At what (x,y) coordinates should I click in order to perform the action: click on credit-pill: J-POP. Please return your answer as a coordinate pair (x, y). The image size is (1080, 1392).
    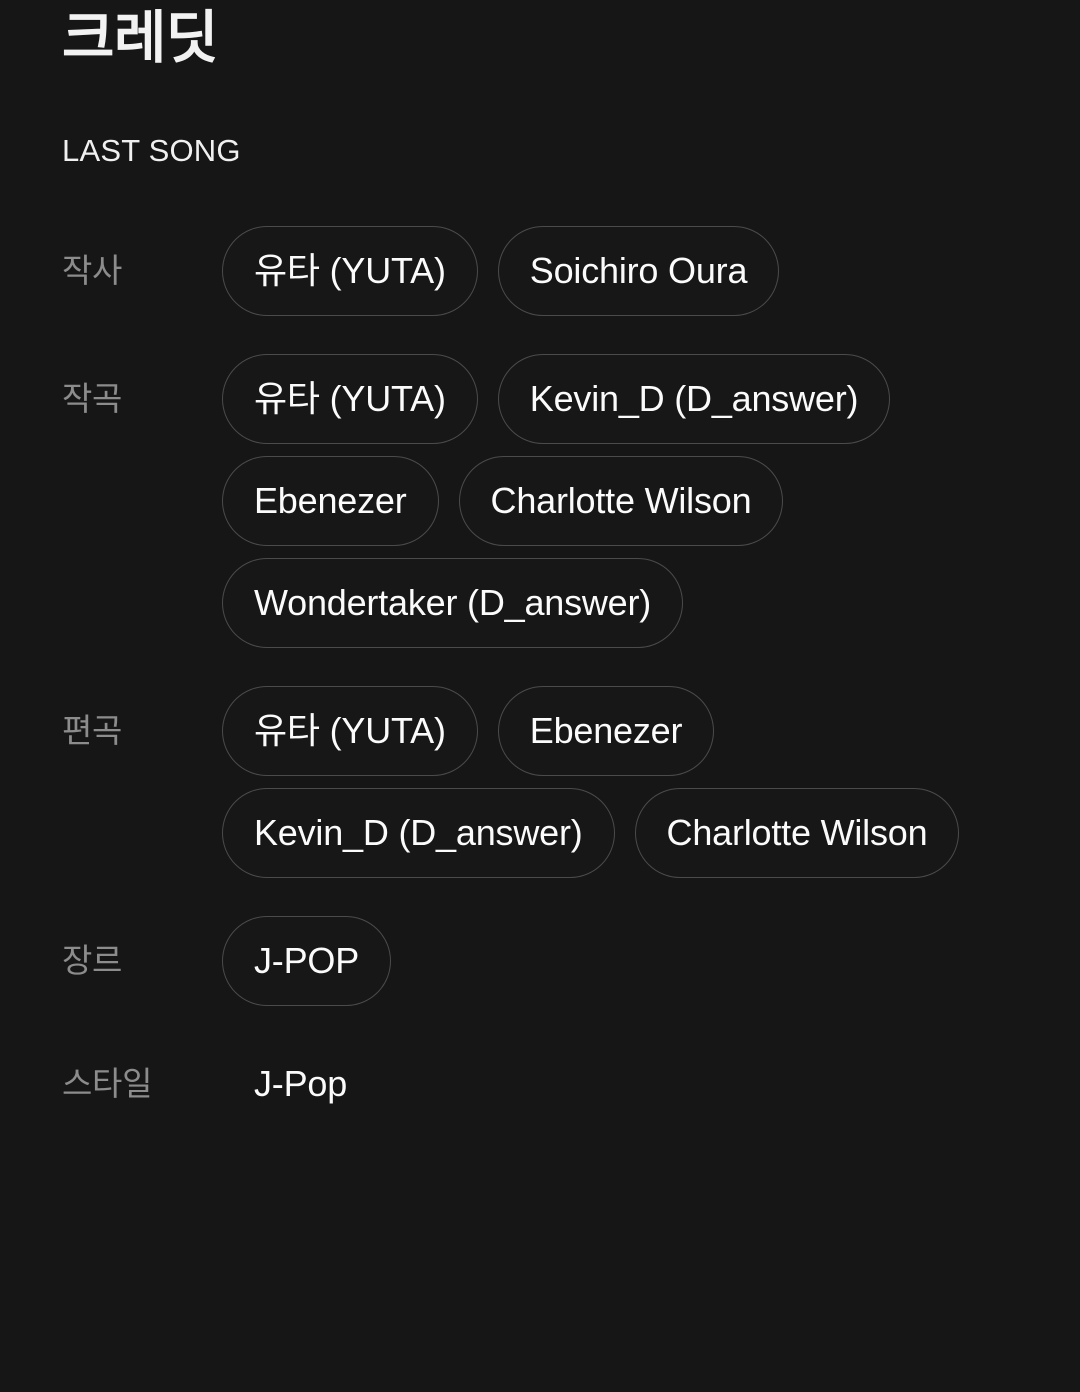
    Looking at the image, I should click on (307, 961).